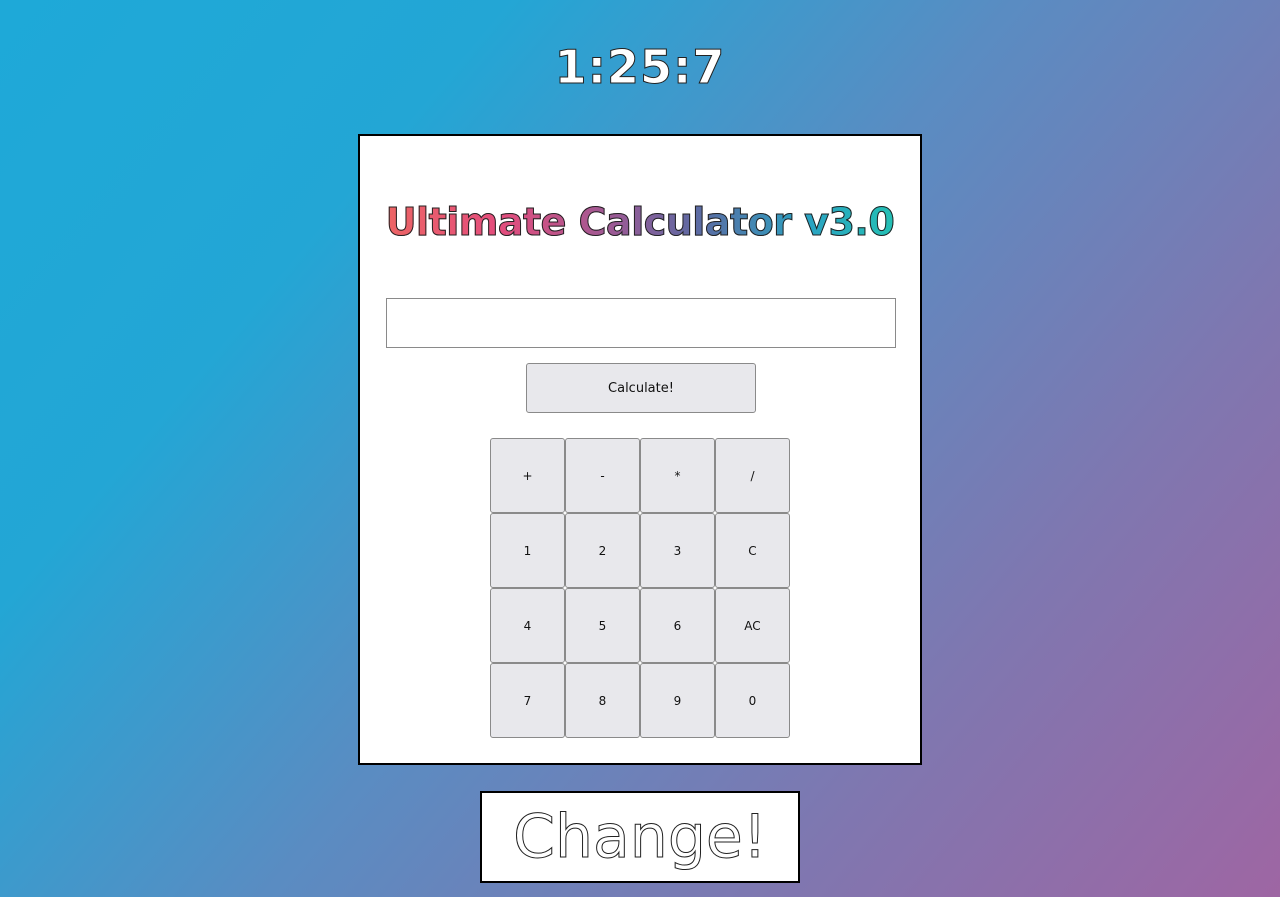 The image size is (1280, 897). I want to click on key-clear: C, so click(752, 550).